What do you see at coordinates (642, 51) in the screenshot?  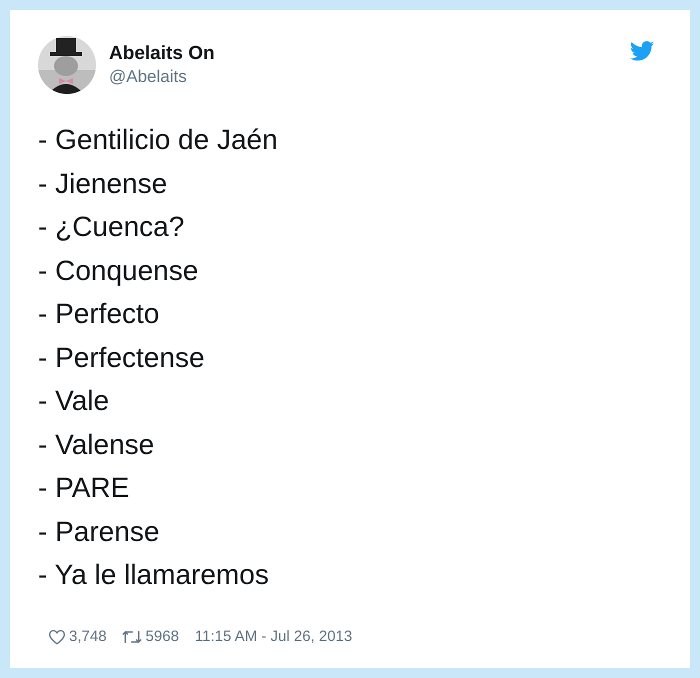 I see `bird-icon` at bounding box center [642, 51].